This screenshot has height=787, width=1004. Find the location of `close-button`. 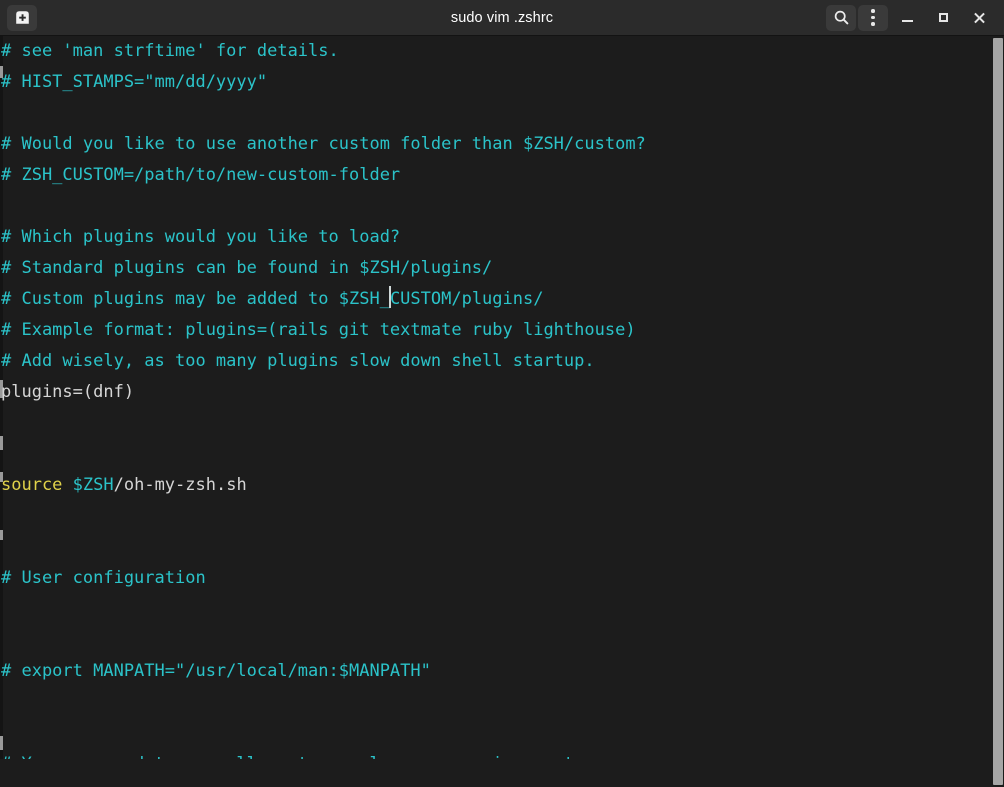

close-button is located at coordinates (979, 18).